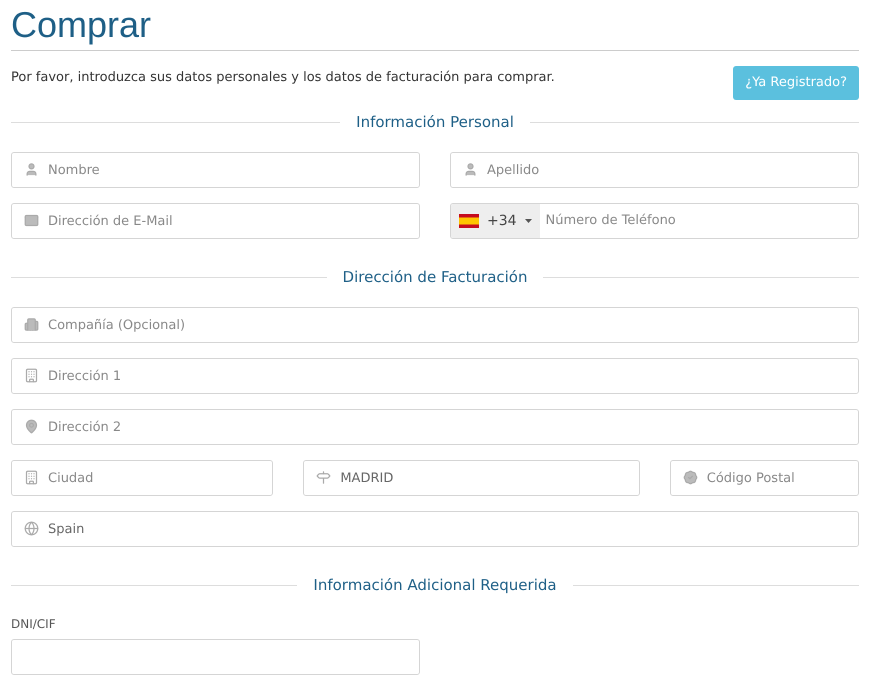  I want to click on page-title: Comprar, so click(81, 25).